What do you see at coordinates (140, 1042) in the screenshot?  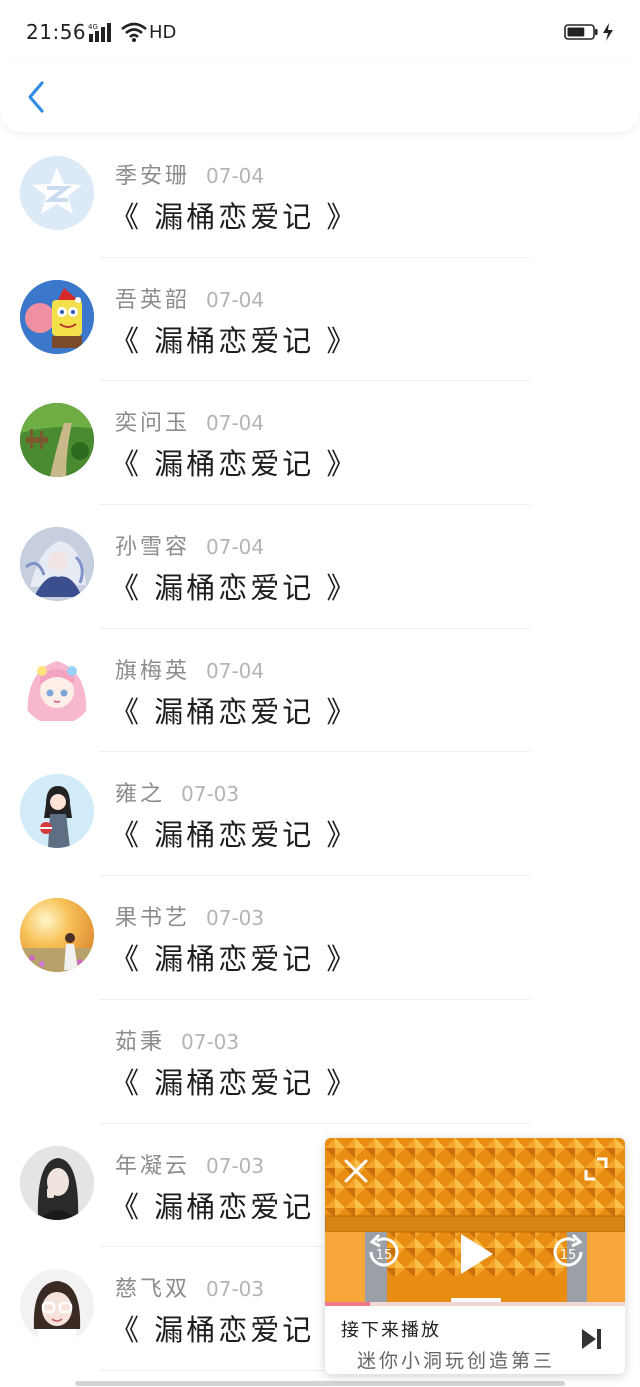 I see `commenter-name: 茹秉` at bounding box center [140, 1042].